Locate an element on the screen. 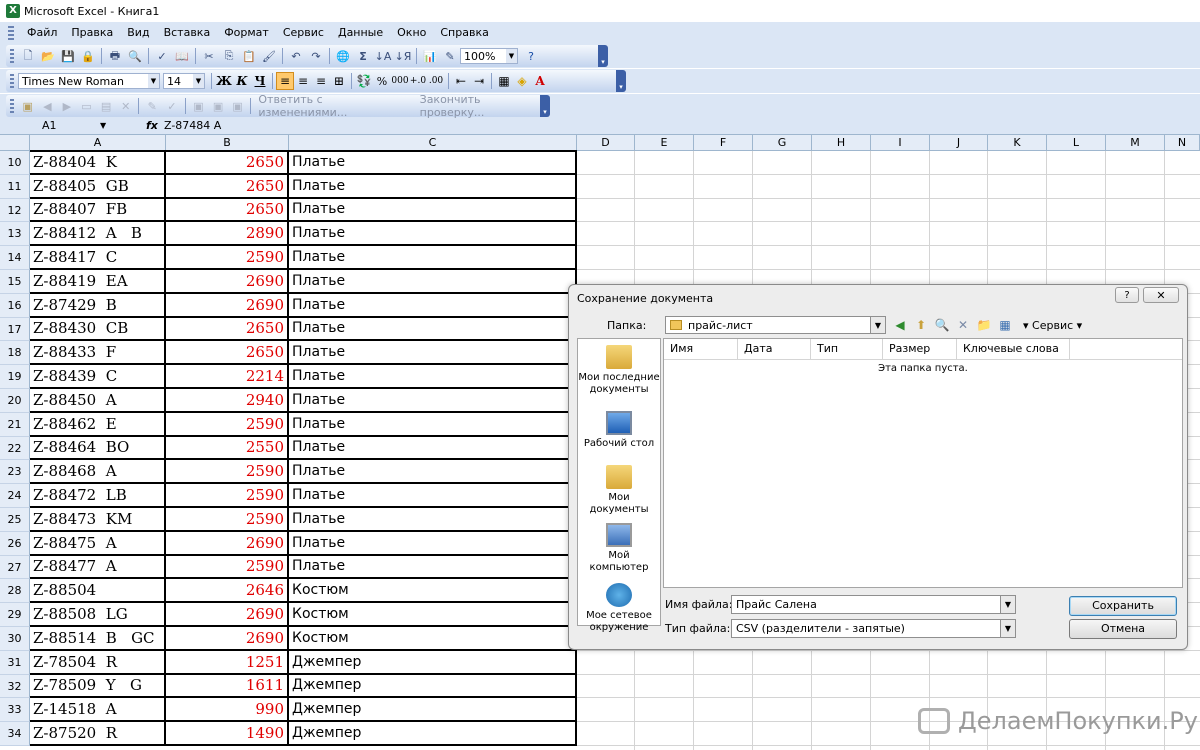 The width and height of the screenshot is (1200, 750). filetype-select: CSV (разделители - запятые) ▼ is located at coordinates (873, 628).